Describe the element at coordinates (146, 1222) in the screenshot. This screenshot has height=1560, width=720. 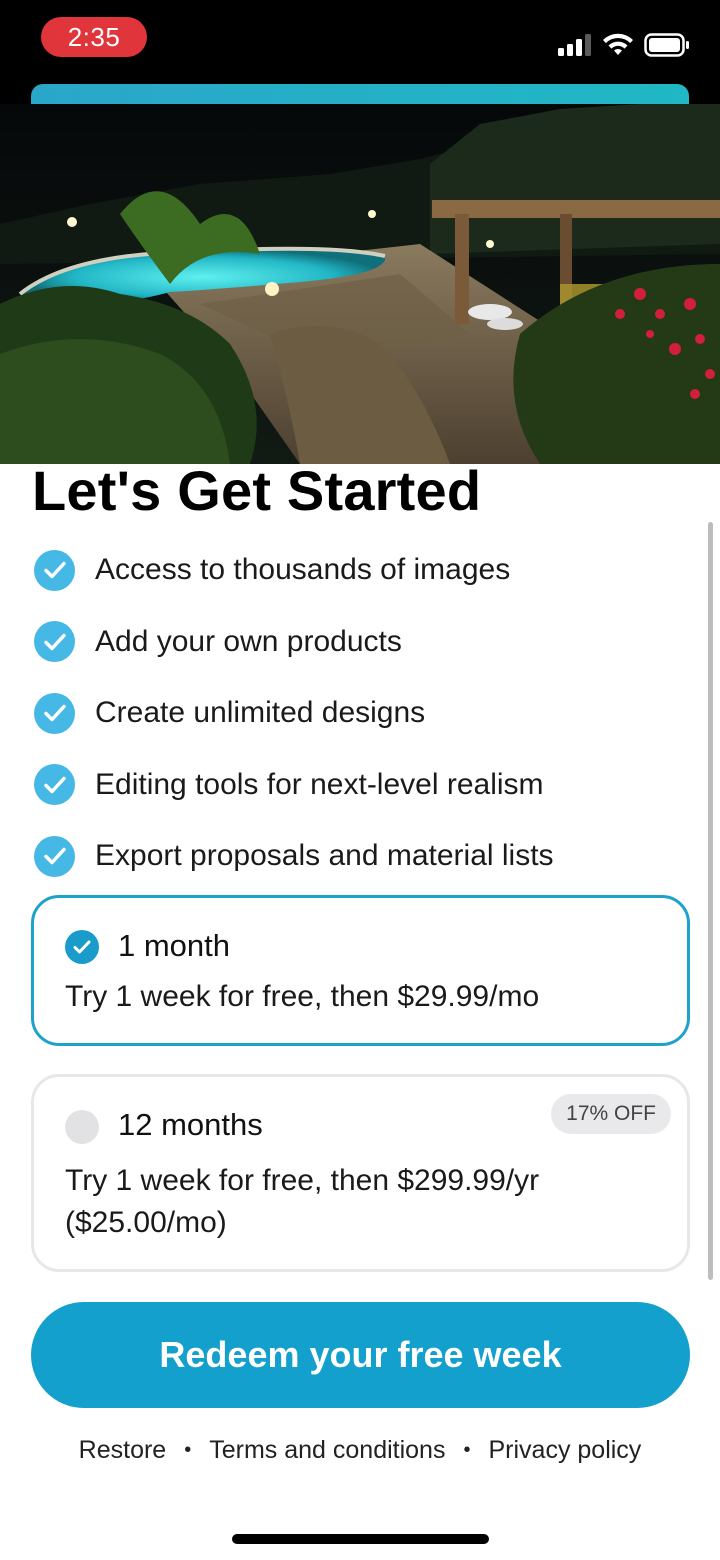
I see `plan-description-line: ($25.00/mo)` at that location.